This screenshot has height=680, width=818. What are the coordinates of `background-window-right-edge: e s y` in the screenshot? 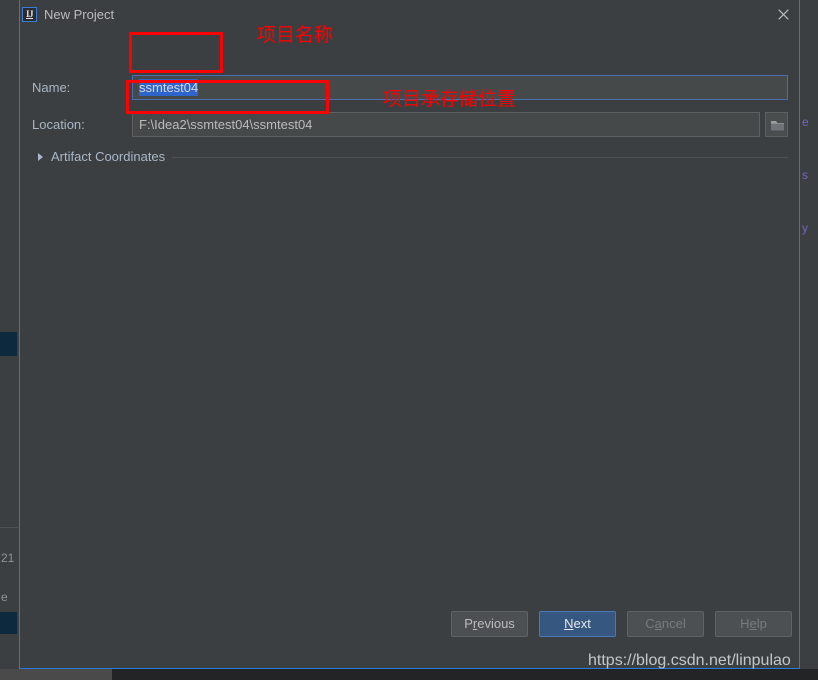 It's located at (809, 334).